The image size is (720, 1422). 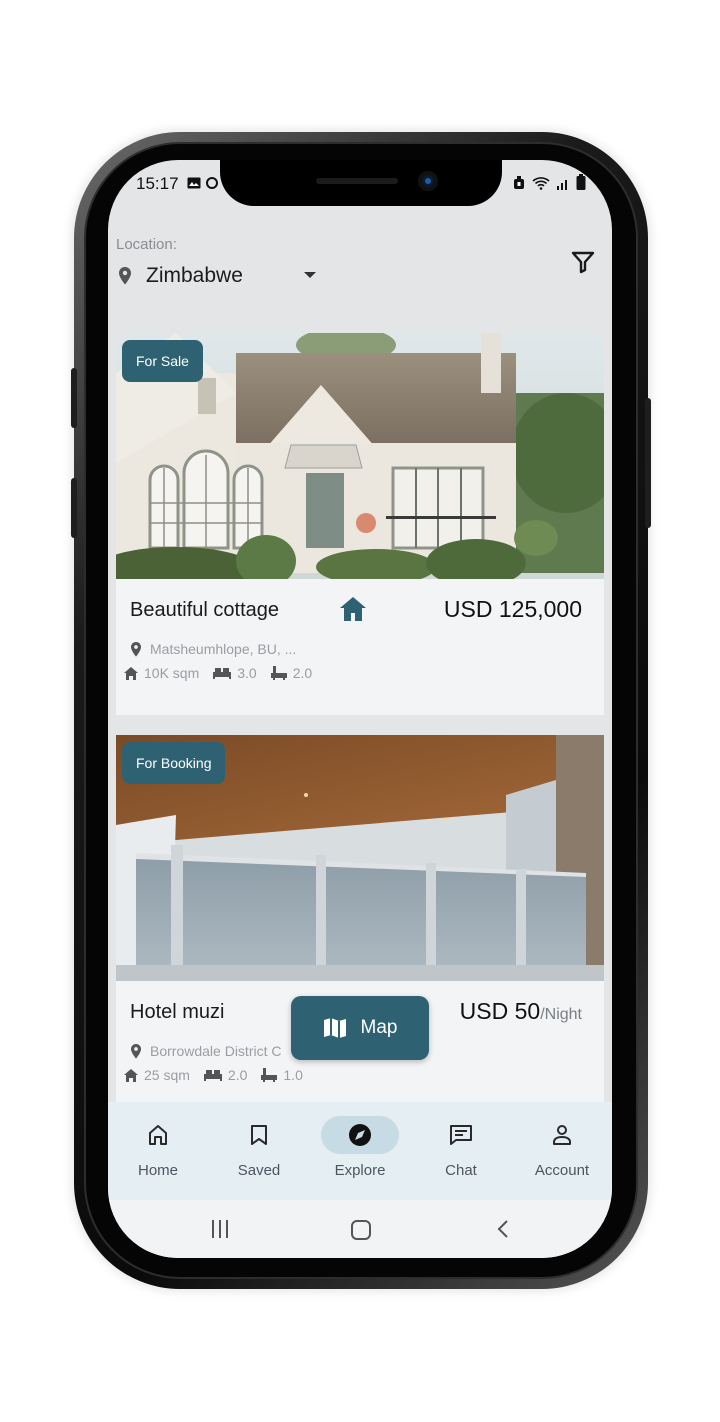 I want to click on camera-notch, so click(x=361, y=183).